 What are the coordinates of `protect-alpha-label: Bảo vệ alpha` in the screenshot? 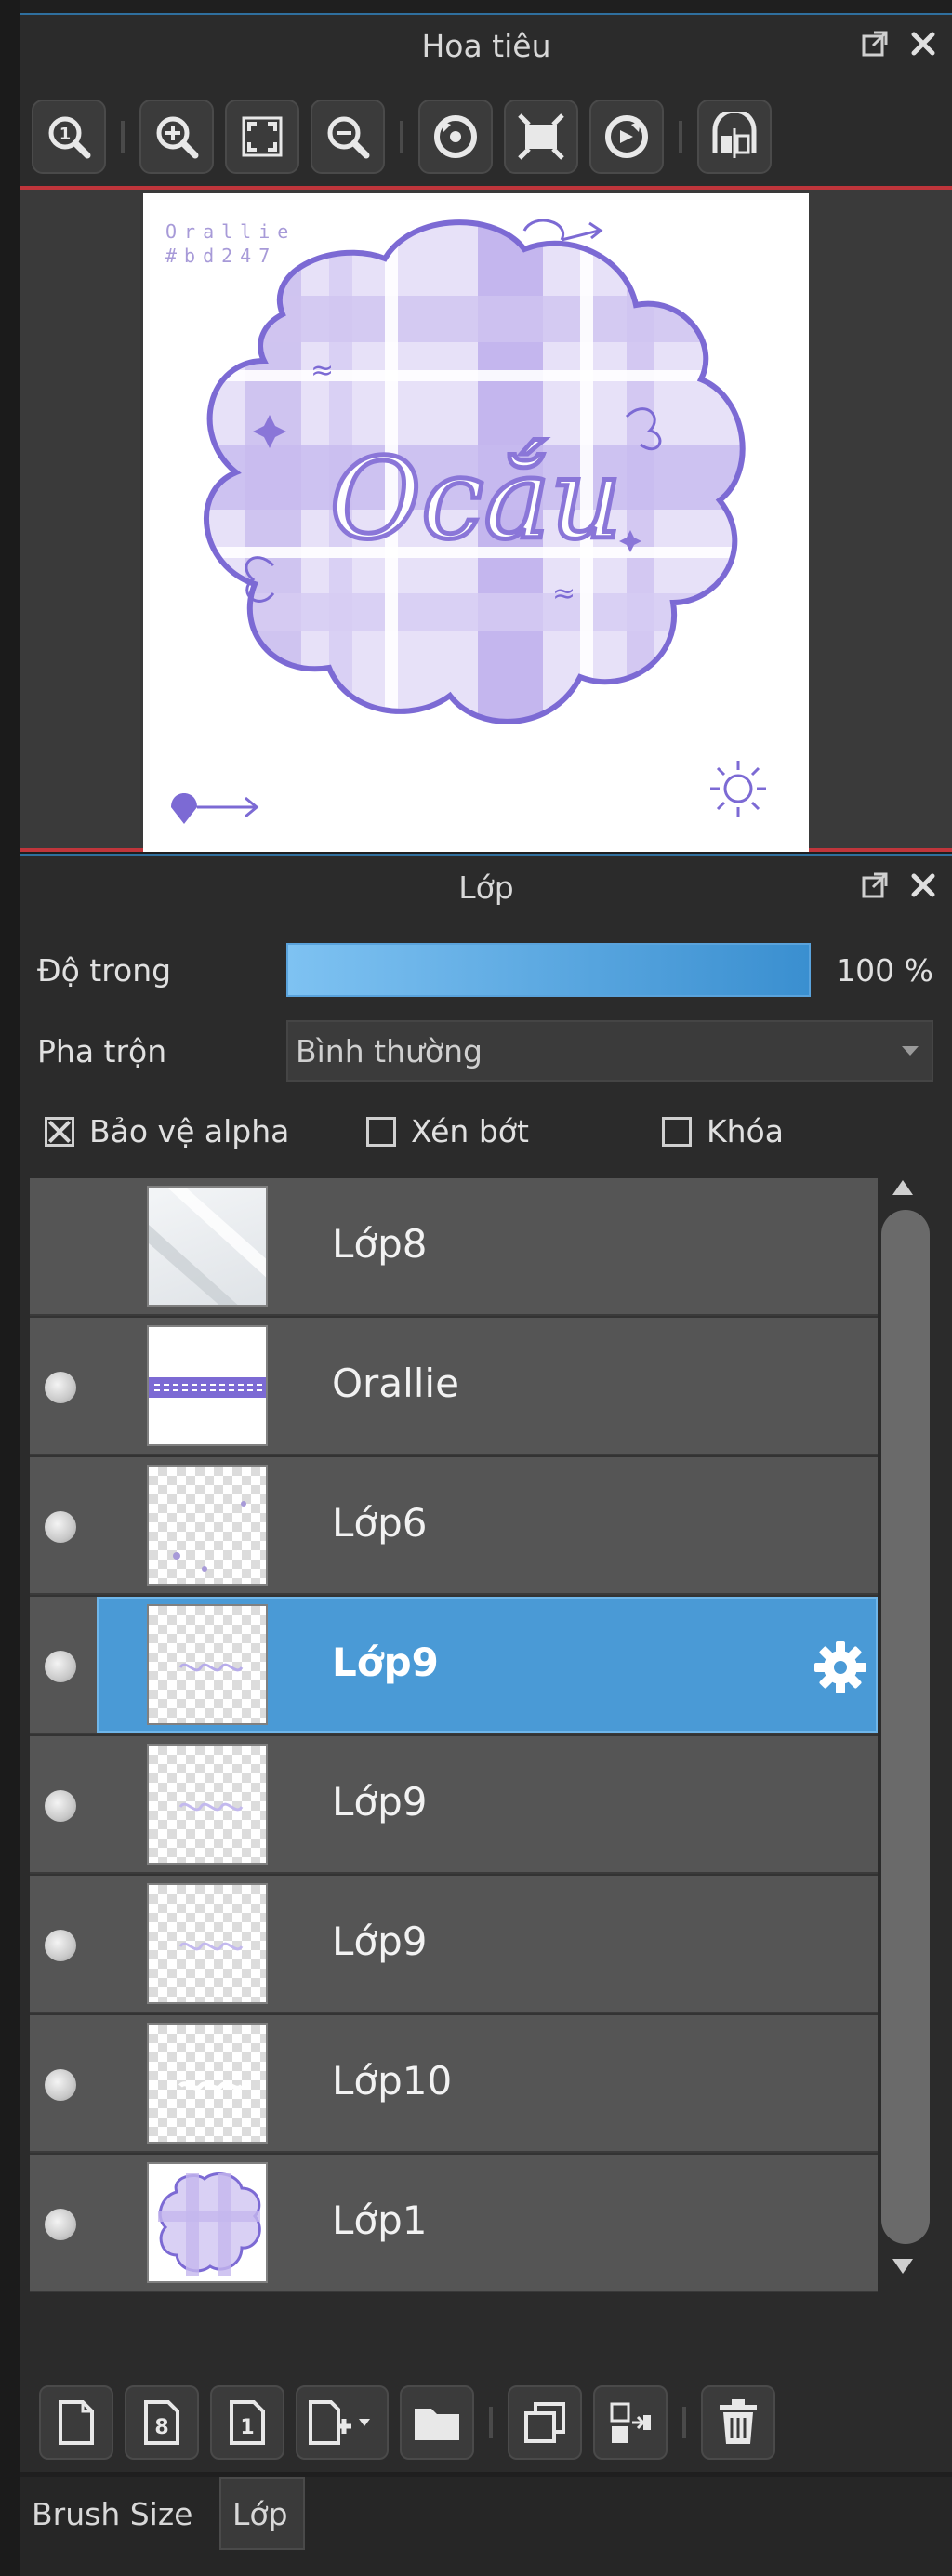 It's located at (189, 1131).